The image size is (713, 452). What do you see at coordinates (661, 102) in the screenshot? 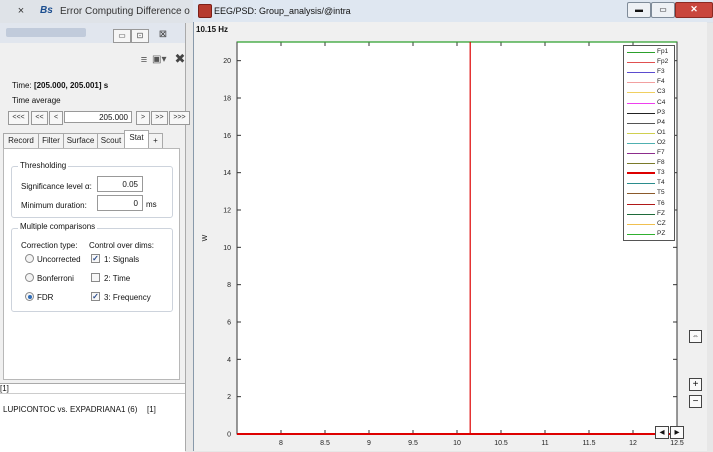
I see `legend-label: C4` at bounding box center [661, 102].